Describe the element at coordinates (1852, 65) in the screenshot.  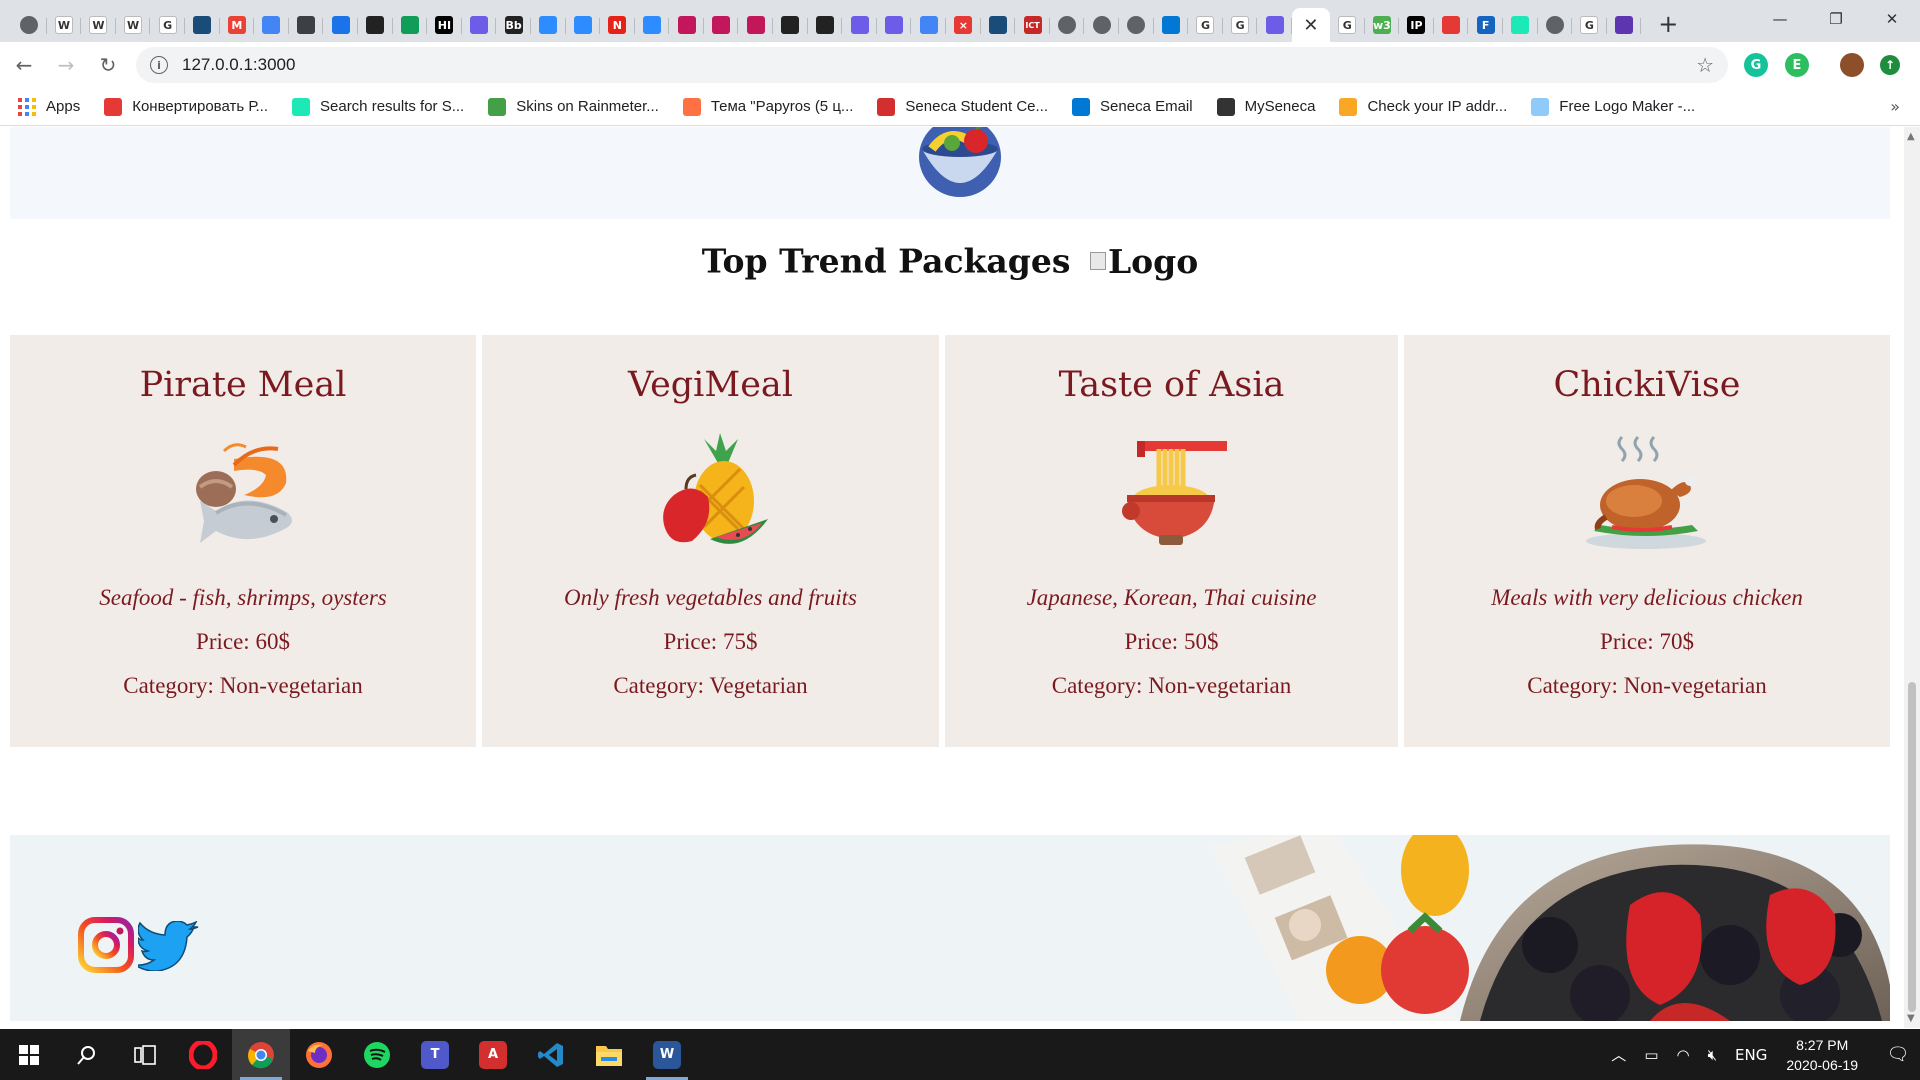
I see `profile-avatar` at that location.